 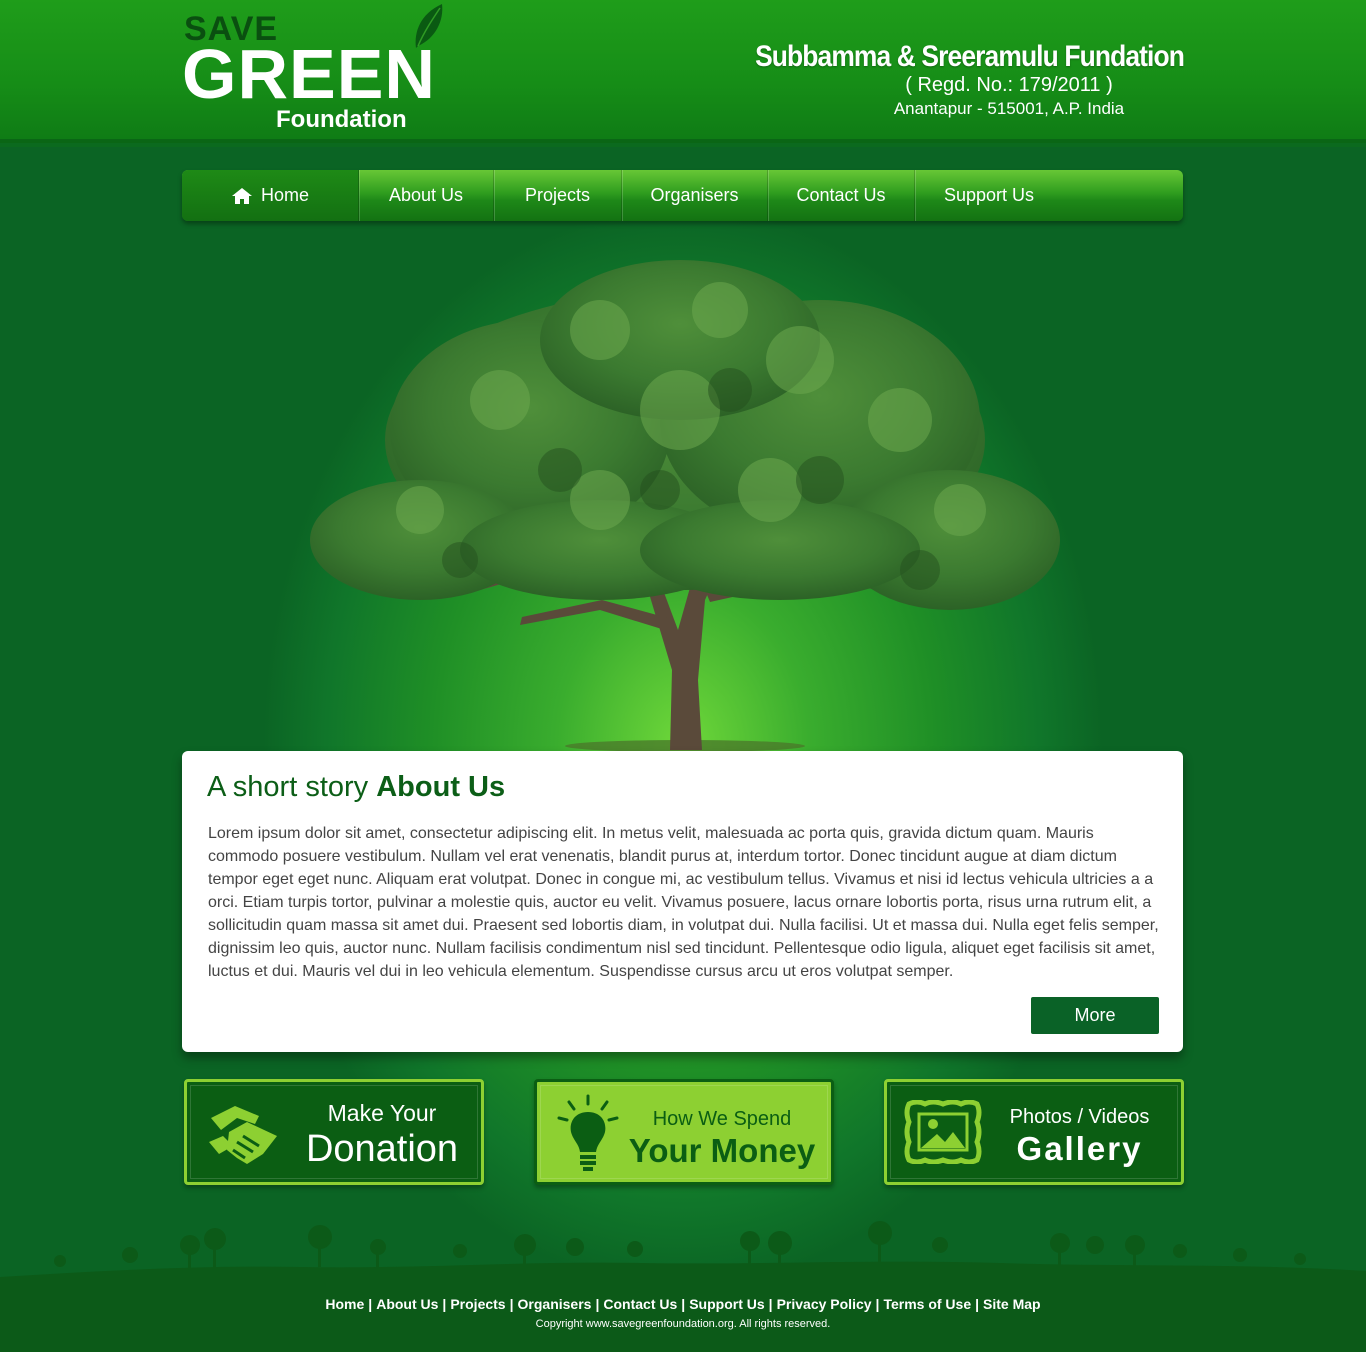 What do you see at coordinates (1079, 1117) in the screenshot?
I see `gallery-line1: Photos / Videos` at bounding box center [1079, 1117].